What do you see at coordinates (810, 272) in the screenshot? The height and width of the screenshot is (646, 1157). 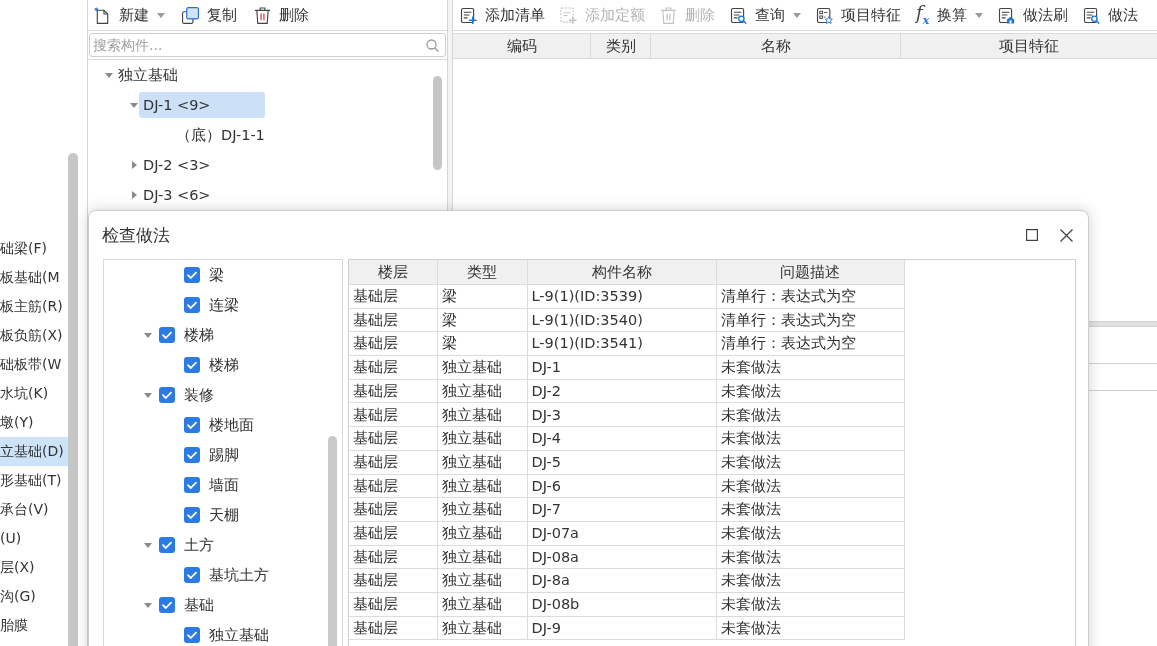 I see `column-header: 问题描述` at bounding box center [810, 272].